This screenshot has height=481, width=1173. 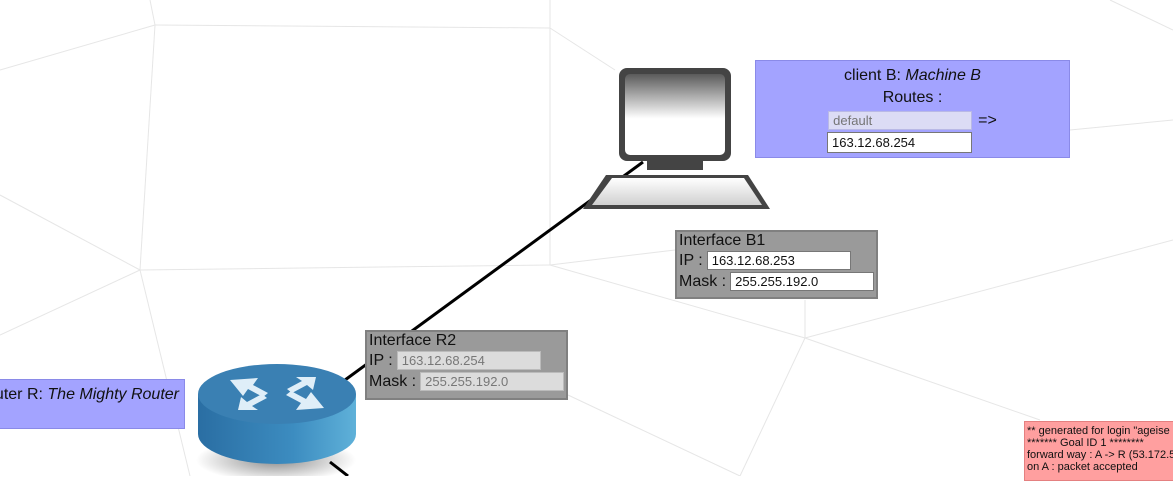 I want to click on route-gateway-input, so click(x=899, y=142).